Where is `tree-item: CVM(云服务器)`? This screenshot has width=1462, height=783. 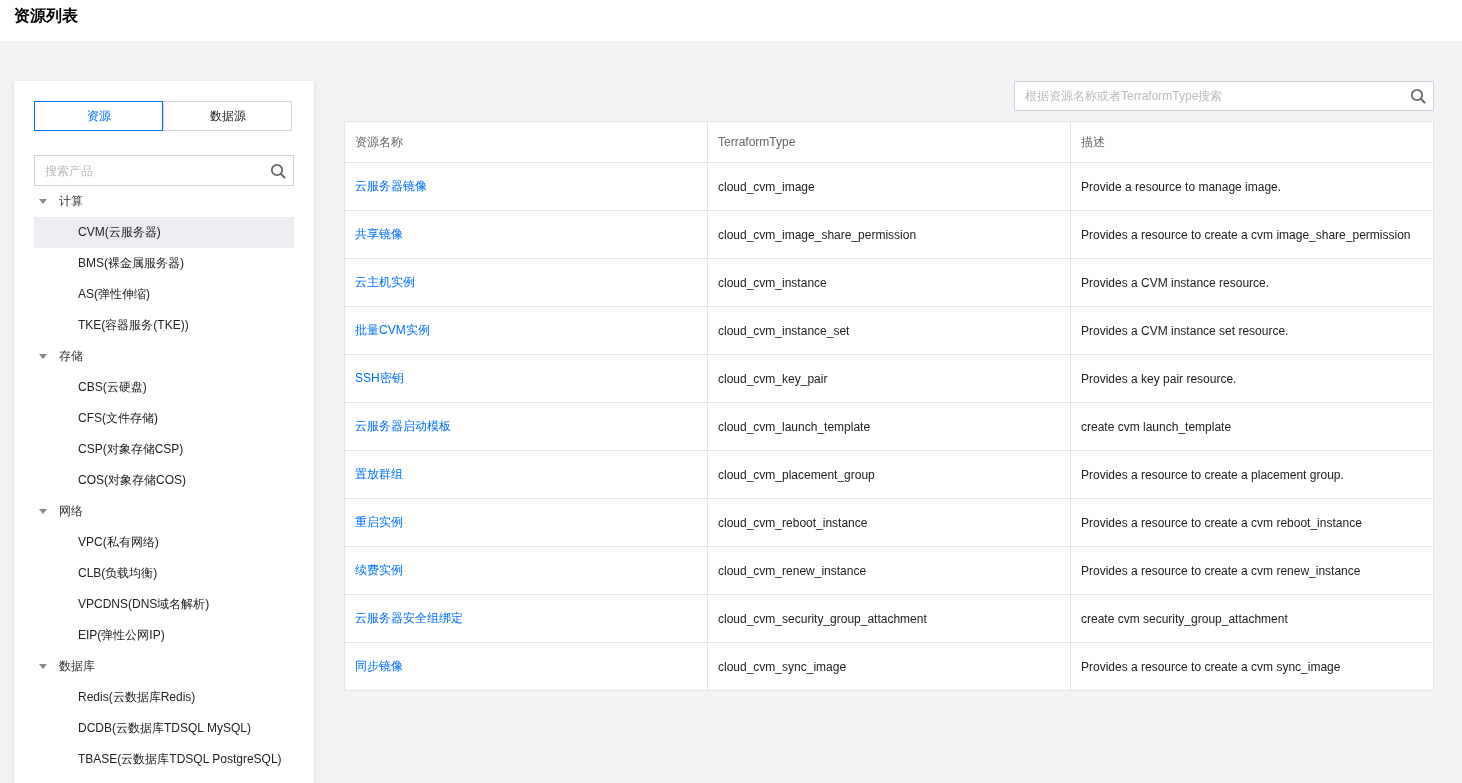 tree-item: CVM(云服务器) is located at coordinates (164, 232).